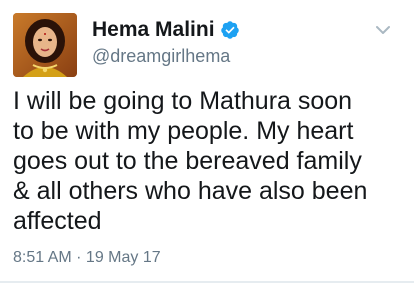 This screenshot has height=283, width=414. What do you see at coordinates (153, 30) in the screenshot?
I see `display-name: Hema Malini` at bounding box center [153, 30].